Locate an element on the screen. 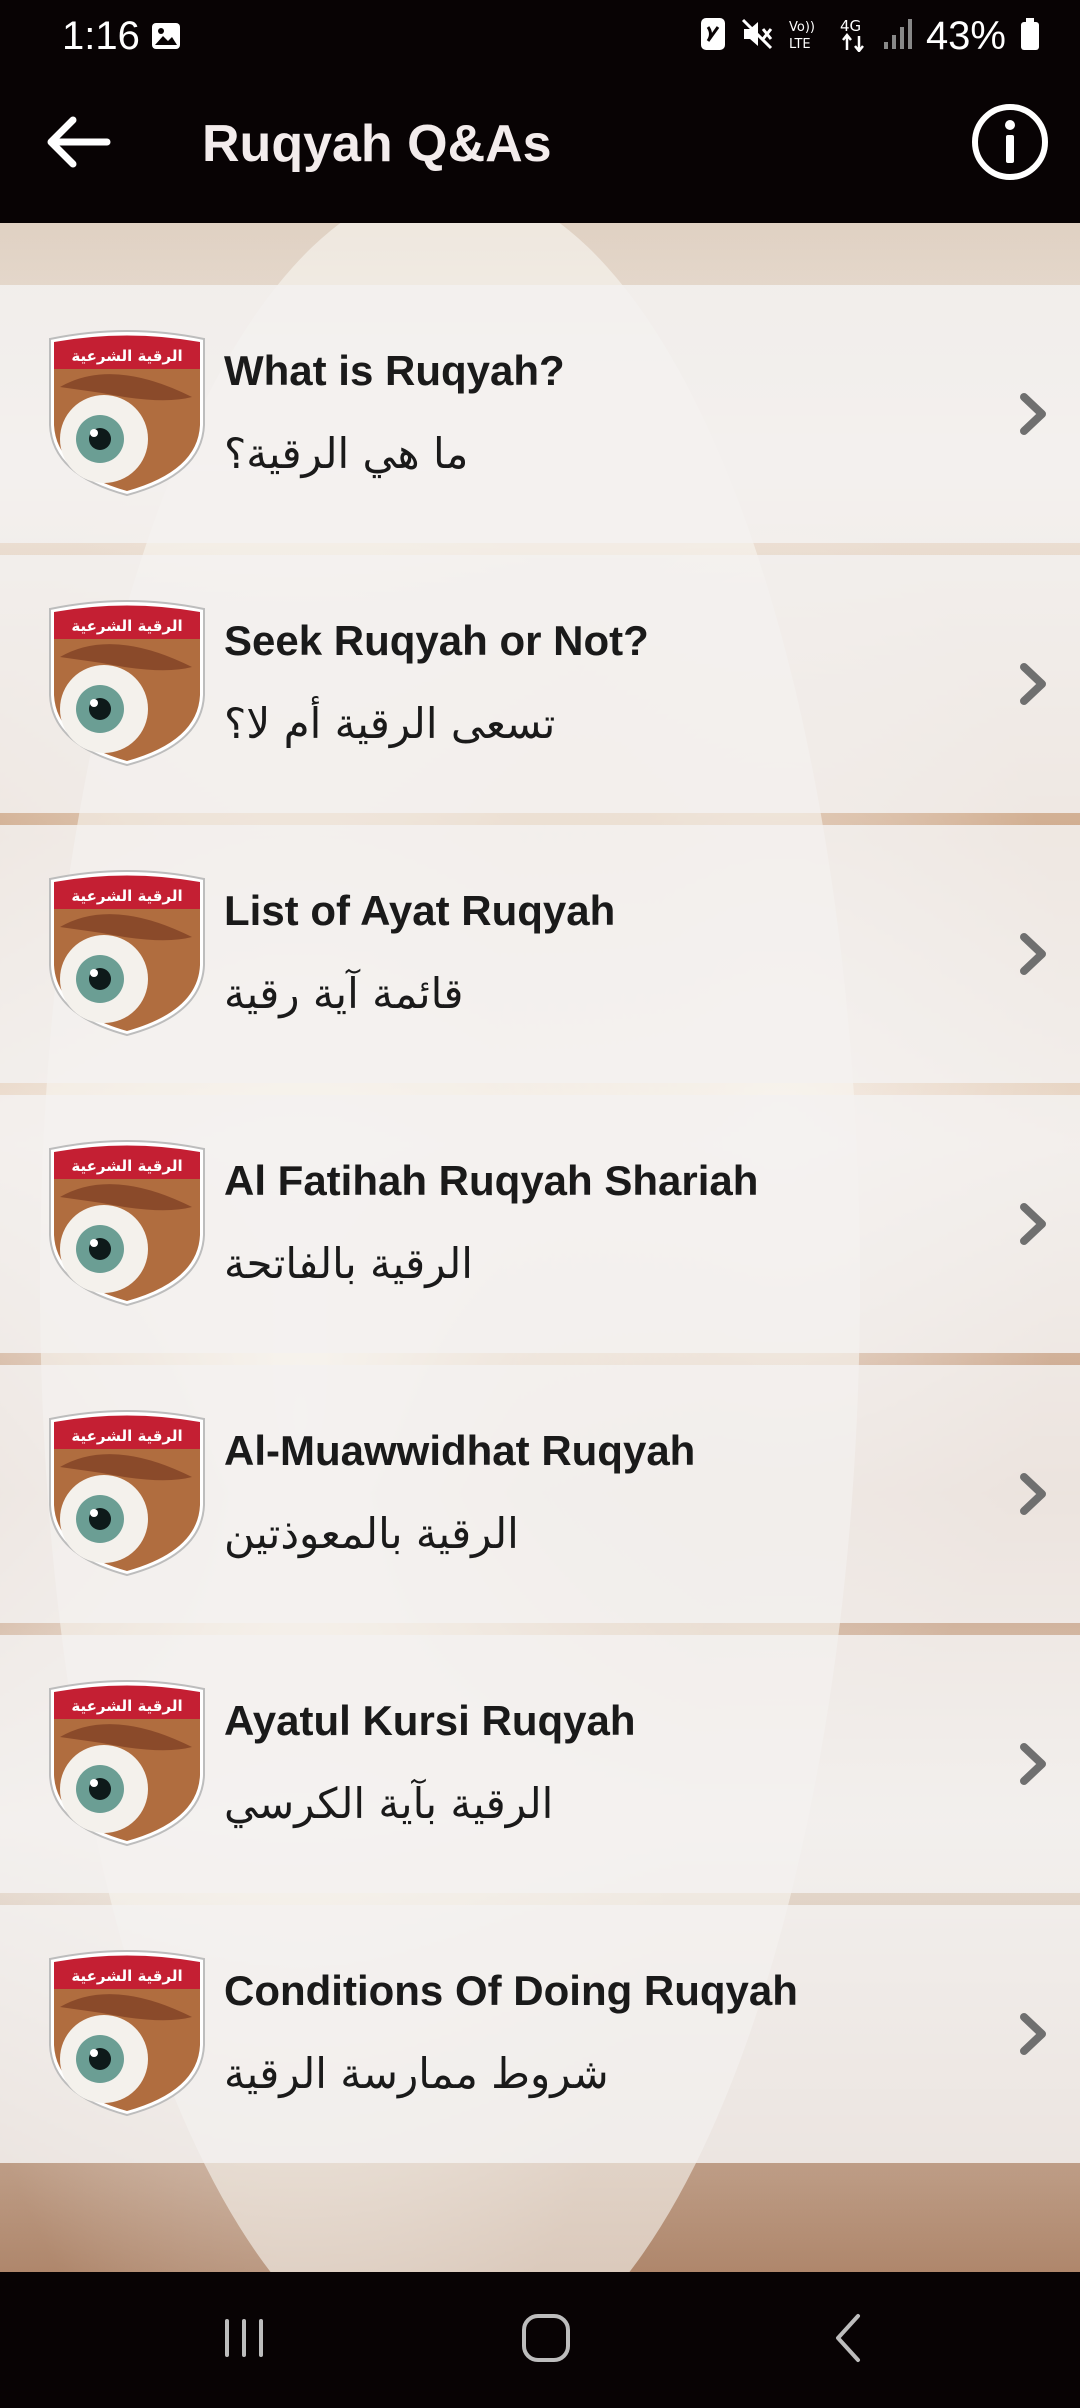 Image resolution: width=1080 pixels, height=2408 pixels. svg-text: LTE is located at coordinates (800, 44).